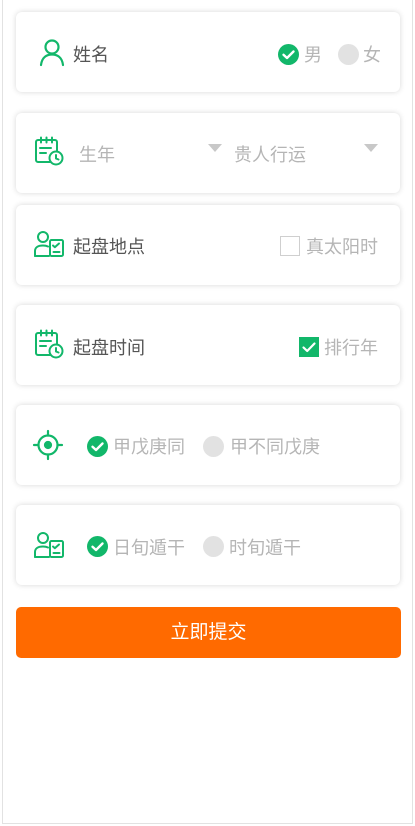 This screenshot has height=826, width=415. What do you see at coordinates (215, 148) in the screenshot?
I see `year-dropdown-caret-icon` at bounding box center [215, 148].